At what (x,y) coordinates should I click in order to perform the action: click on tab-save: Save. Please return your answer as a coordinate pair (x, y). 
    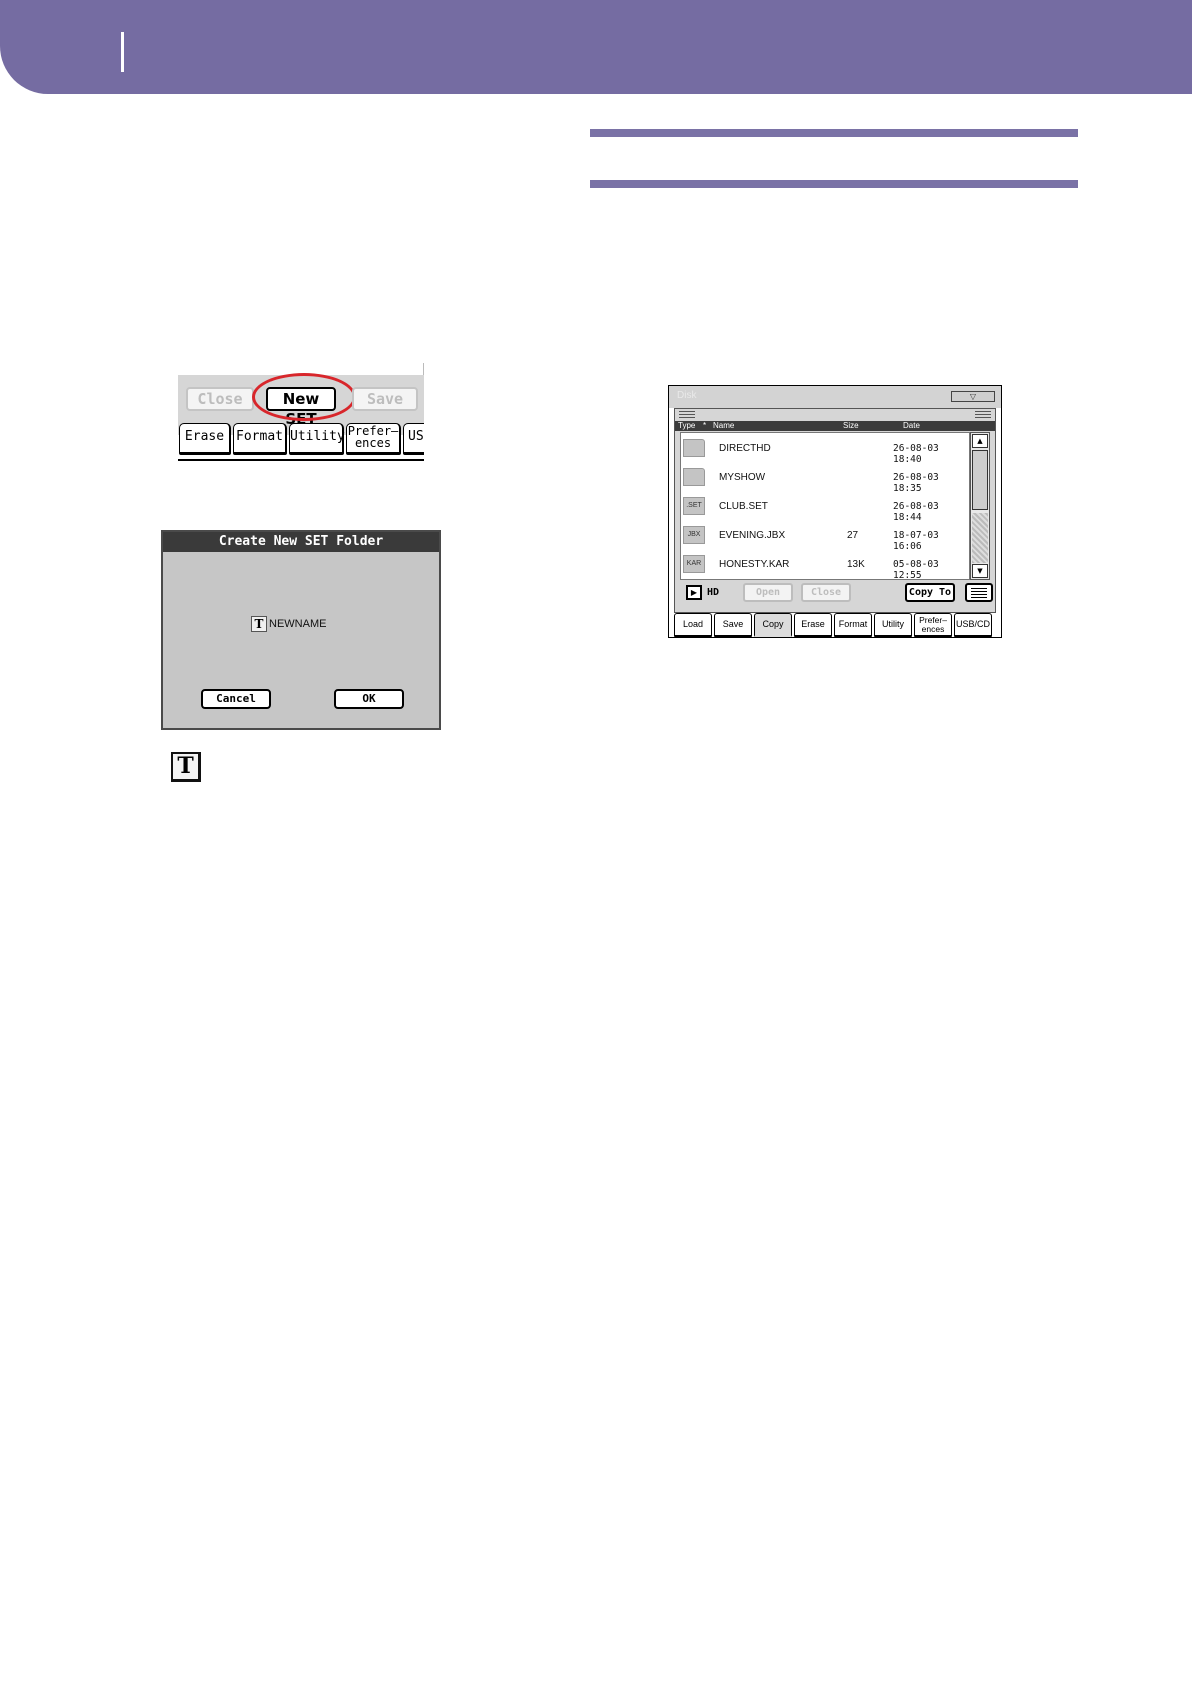
    Looking at the image, I should click on (733, 625).